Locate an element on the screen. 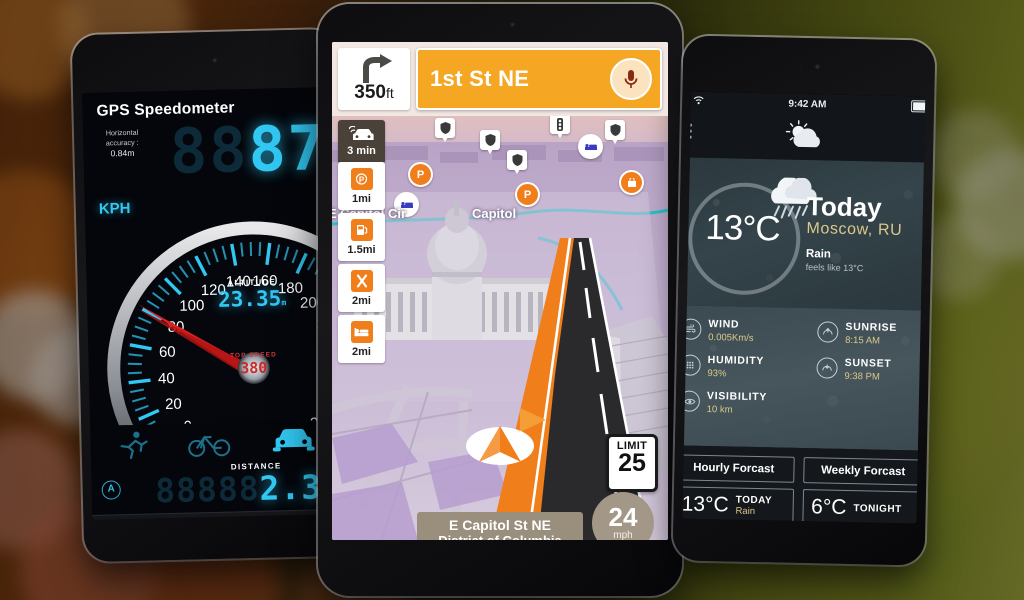 The height and width of the screenshot is (600, 1024). trip-marker-a: A is located at coordinates (111, 490).